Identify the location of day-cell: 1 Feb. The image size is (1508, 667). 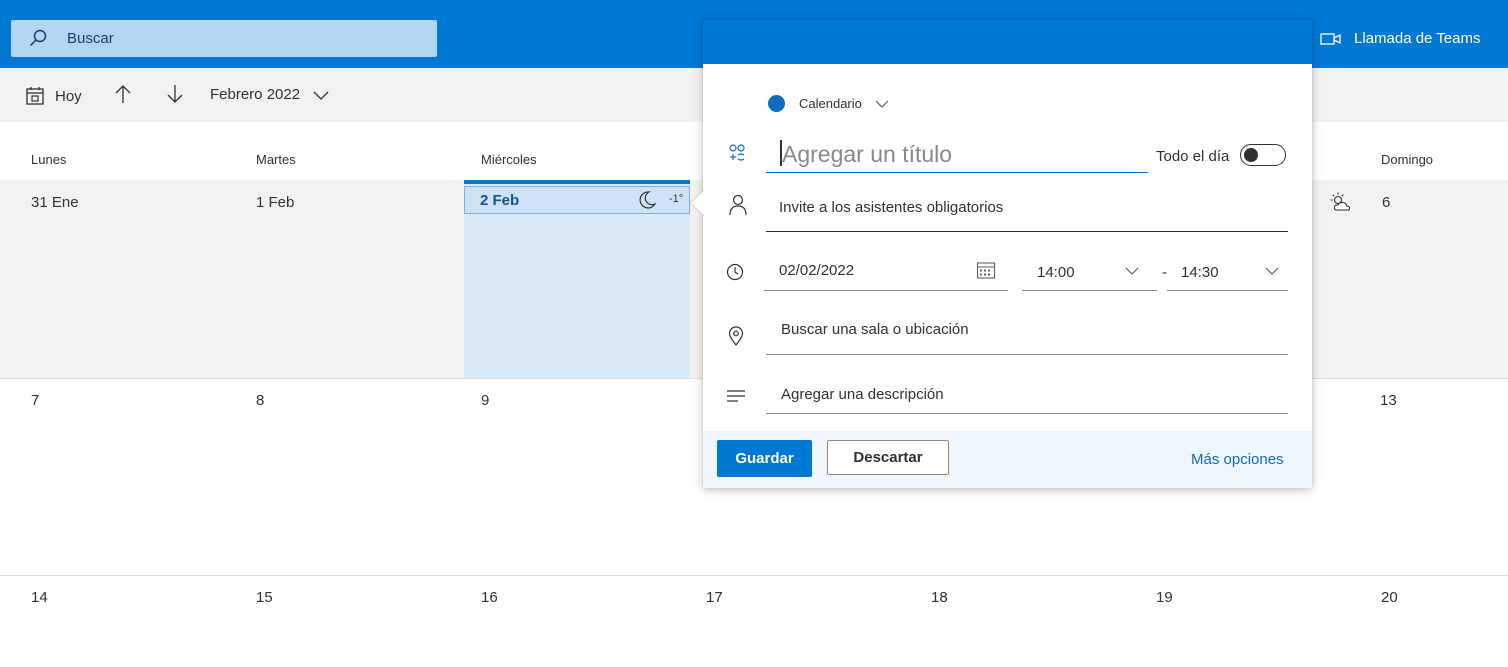
(344, 279).